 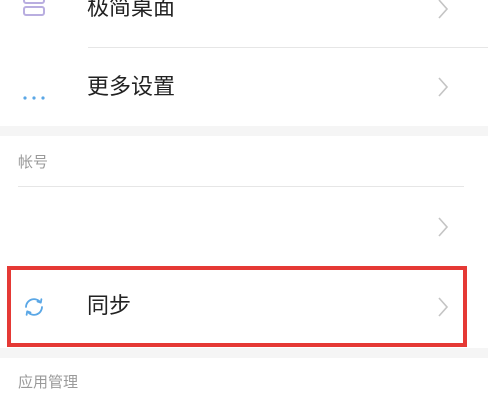 What do you see at coordinates (244, 161) in the screenshot?
I see `section-header-account: 帐号` at bounding box center [244, 161].